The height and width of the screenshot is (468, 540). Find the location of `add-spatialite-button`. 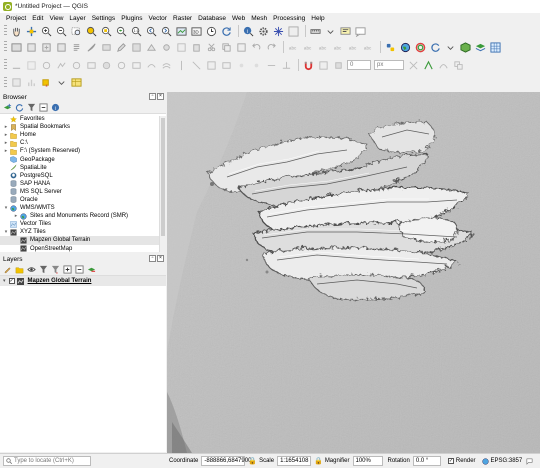

add-spatialite-button is located at coordinates (91, 47).